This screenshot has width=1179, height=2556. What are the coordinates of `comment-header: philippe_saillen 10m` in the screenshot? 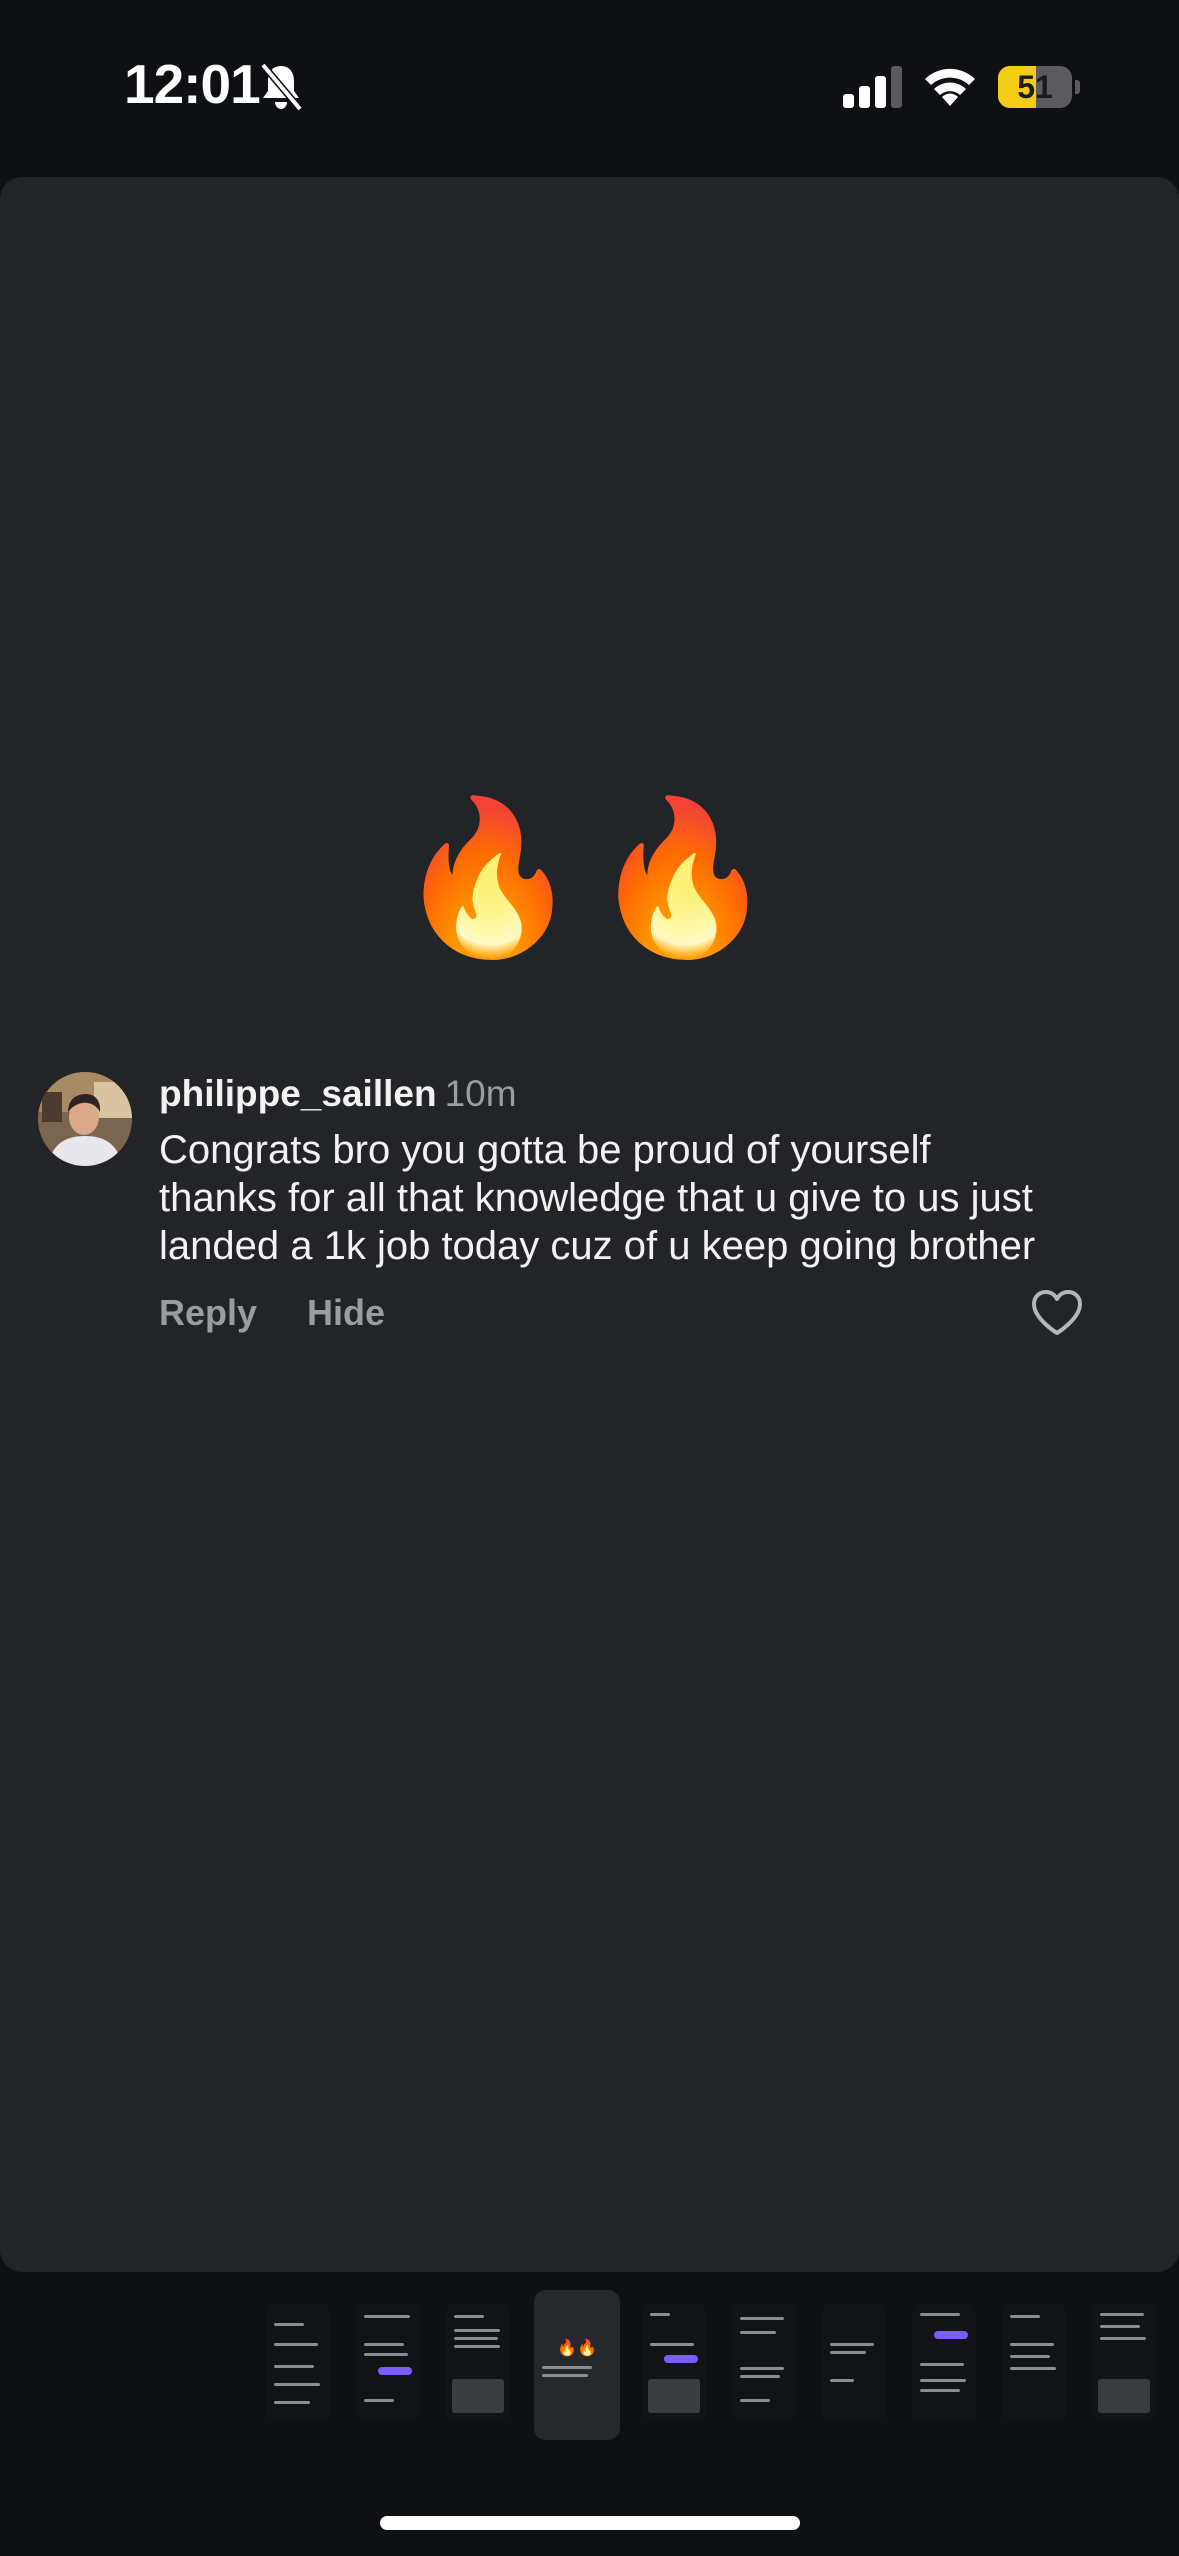 It's located at (599, 1094).